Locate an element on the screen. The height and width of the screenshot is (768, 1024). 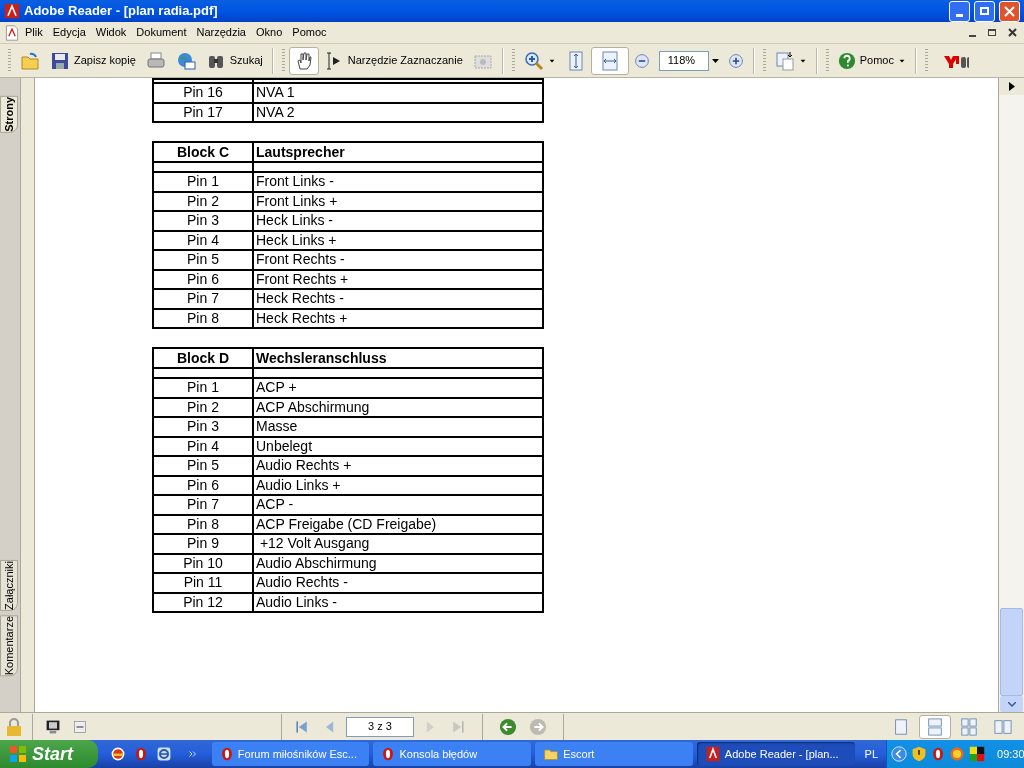
table-cell: Heck Rechts + is located at coordinates (398, 318).